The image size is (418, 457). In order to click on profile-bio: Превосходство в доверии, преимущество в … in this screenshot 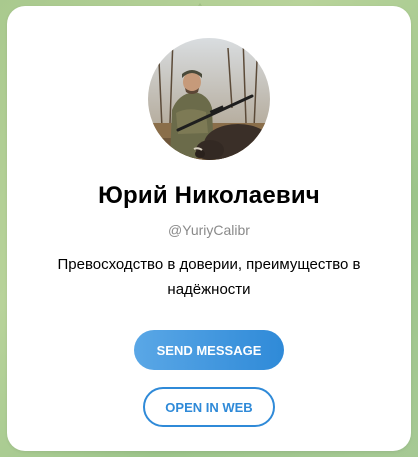, I will do `click(209, 277)`.